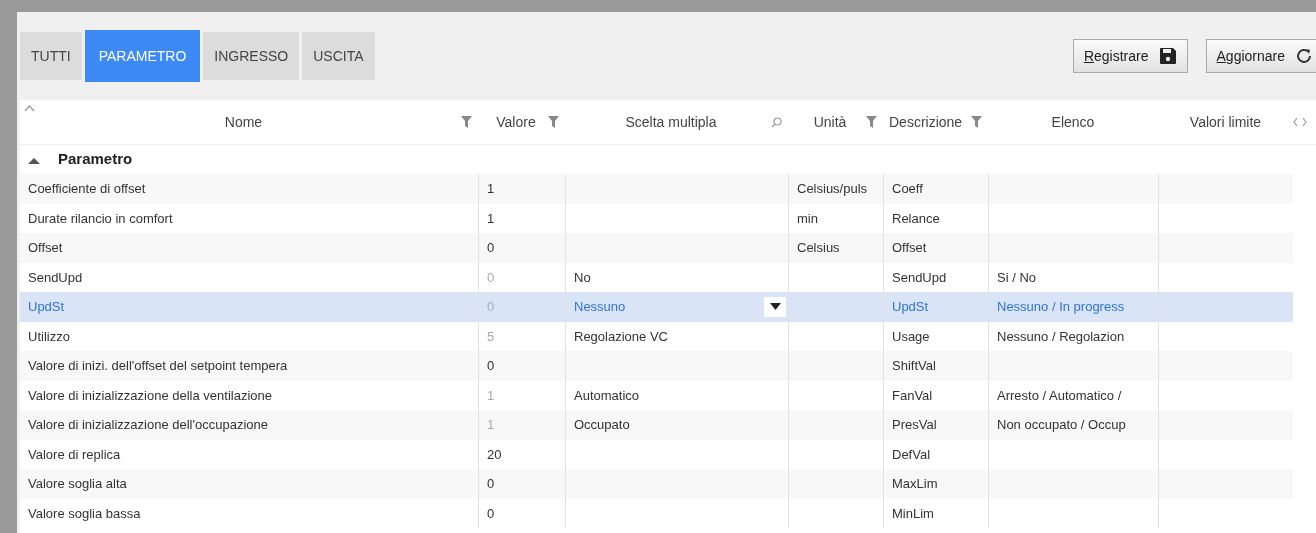  I want to click on column-header: Nome, so click(243, 122).